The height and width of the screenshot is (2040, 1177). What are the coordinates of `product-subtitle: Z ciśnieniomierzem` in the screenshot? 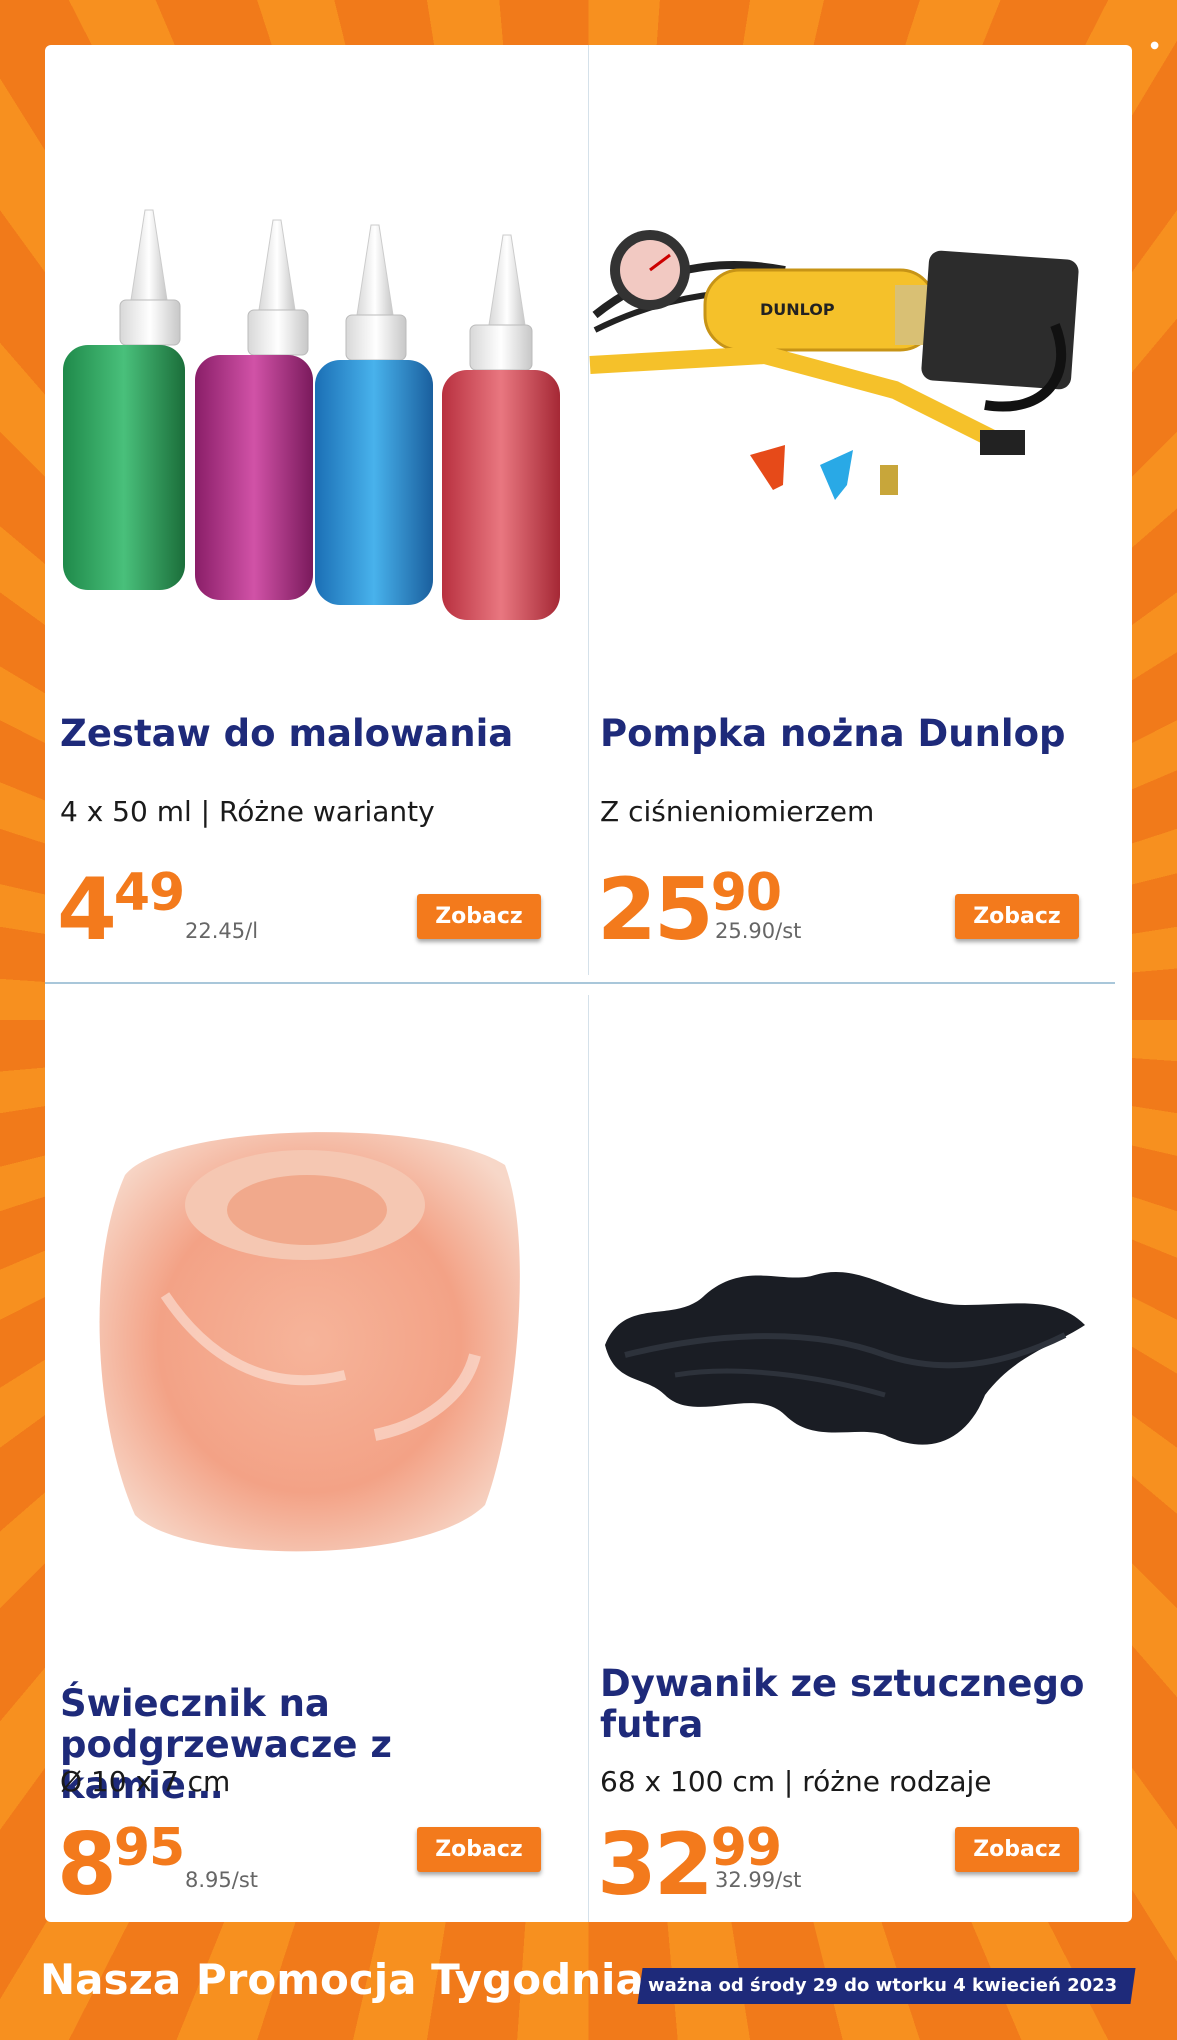 It's located at (737, 811).